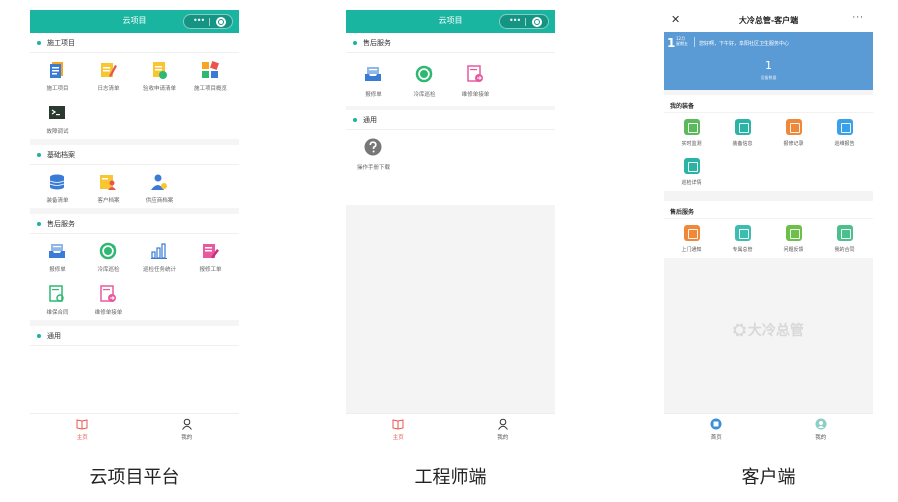  What do you see at coordinates (844, 250) in the screenshot?
I see `menu-item-label: 我的合同` at bounding box center [844, 250].